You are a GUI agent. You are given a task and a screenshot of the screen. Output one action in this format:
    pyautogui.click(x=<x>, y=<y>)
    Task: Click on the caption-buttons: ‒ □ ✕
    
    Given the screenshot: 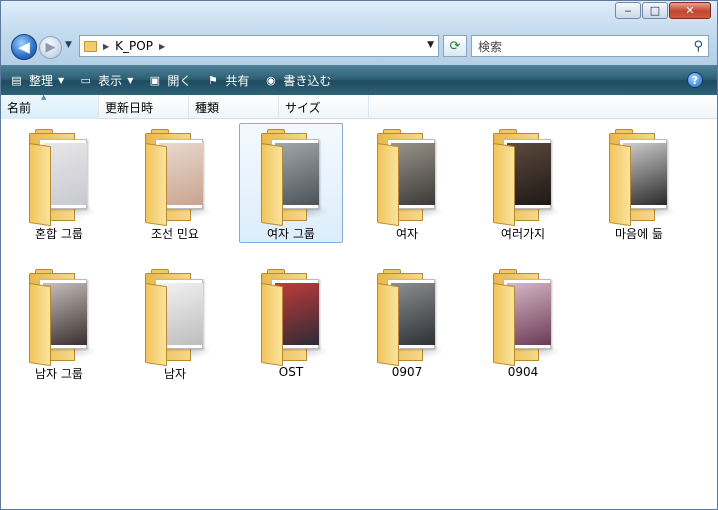 What is the action you would take?
    pyautogui.click(x=662, y=10)
    